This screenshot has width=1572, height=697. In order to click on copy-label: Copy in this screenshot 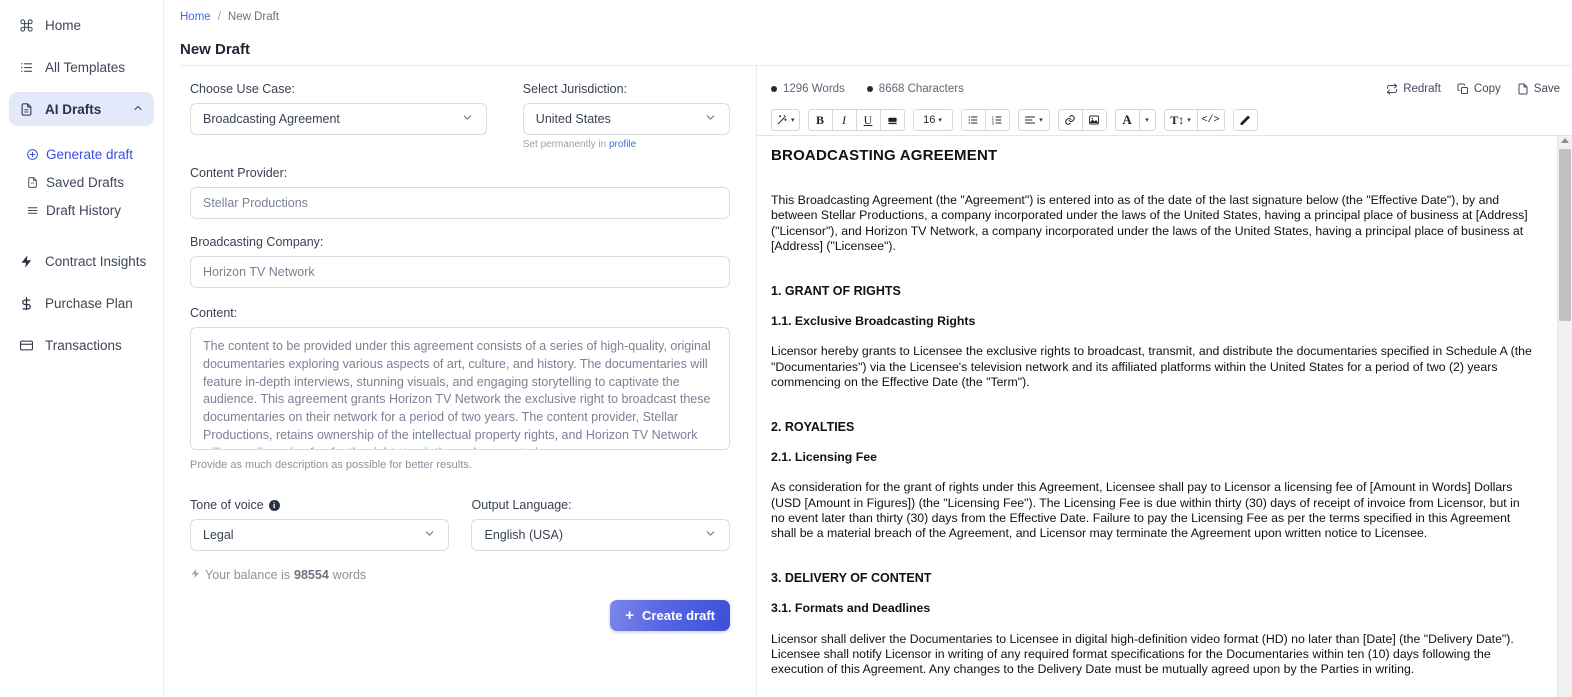, I will do `click(1487, 88)`.